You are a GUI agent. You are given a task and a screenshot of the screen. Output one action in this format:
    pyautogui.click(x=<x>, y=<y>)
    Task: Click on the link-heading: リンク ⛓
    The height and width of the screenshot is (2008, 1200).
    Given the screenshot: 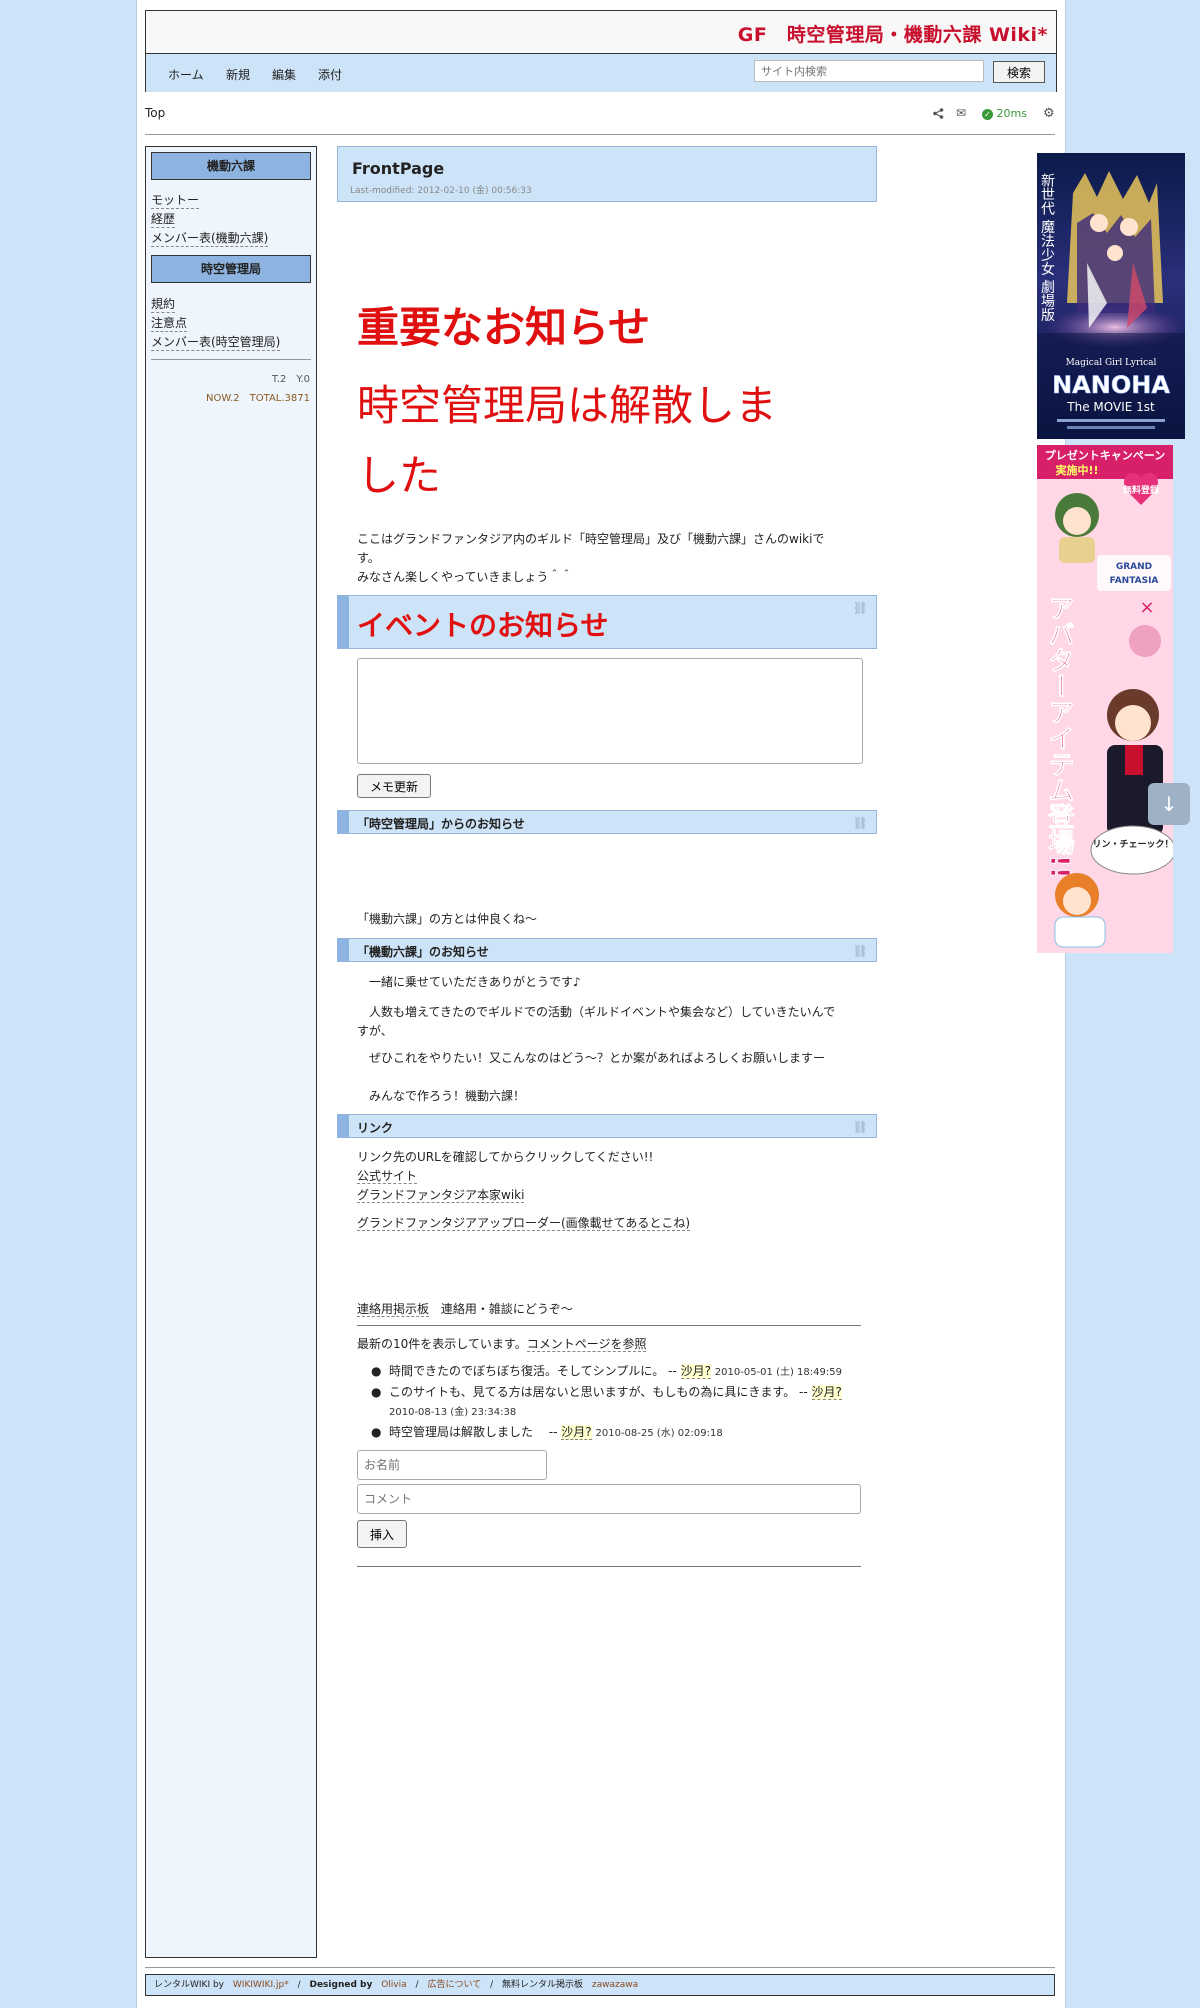 What is the action you would take?
    pyautogui.click(x=607, y=1126)
    